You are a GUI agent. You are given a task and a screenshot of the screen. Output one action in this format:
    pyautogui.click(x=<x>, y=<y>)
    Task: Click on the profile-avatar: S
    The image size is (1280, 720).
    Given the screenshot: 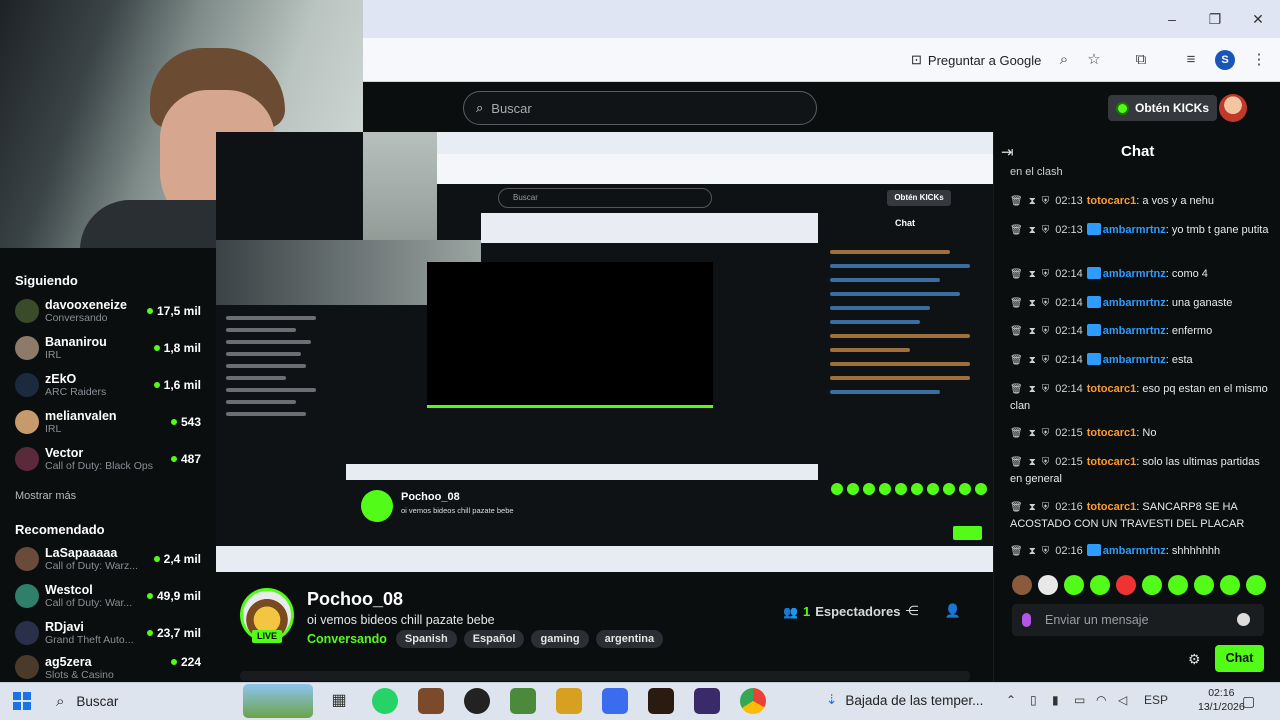 What is the action you would take?
    pyautogui.click(x=1225, y=60)
    